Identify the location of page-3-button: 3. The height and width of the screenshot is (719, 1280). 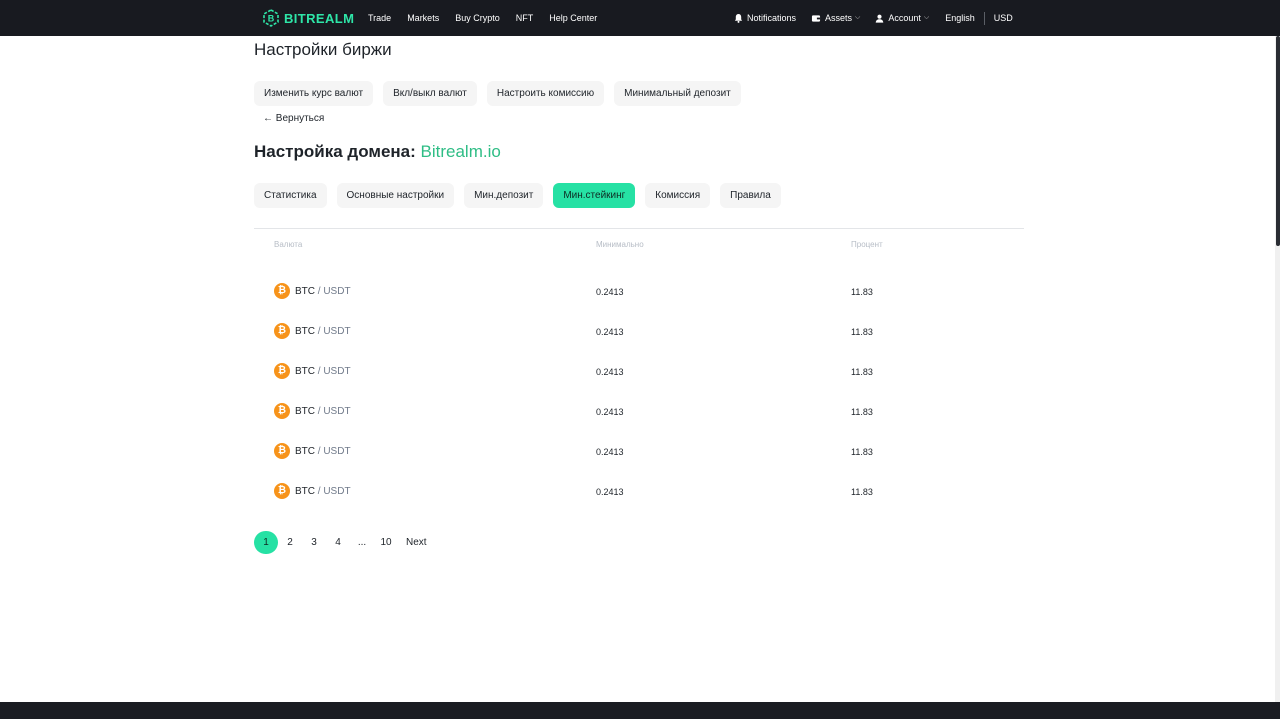
(314, 542).